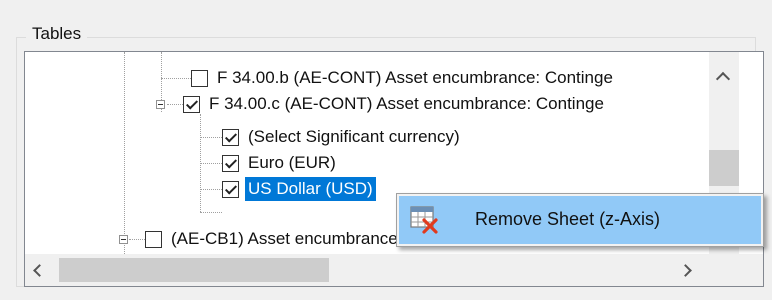  I want to click on scroll-up-icon, so click(723, 79).